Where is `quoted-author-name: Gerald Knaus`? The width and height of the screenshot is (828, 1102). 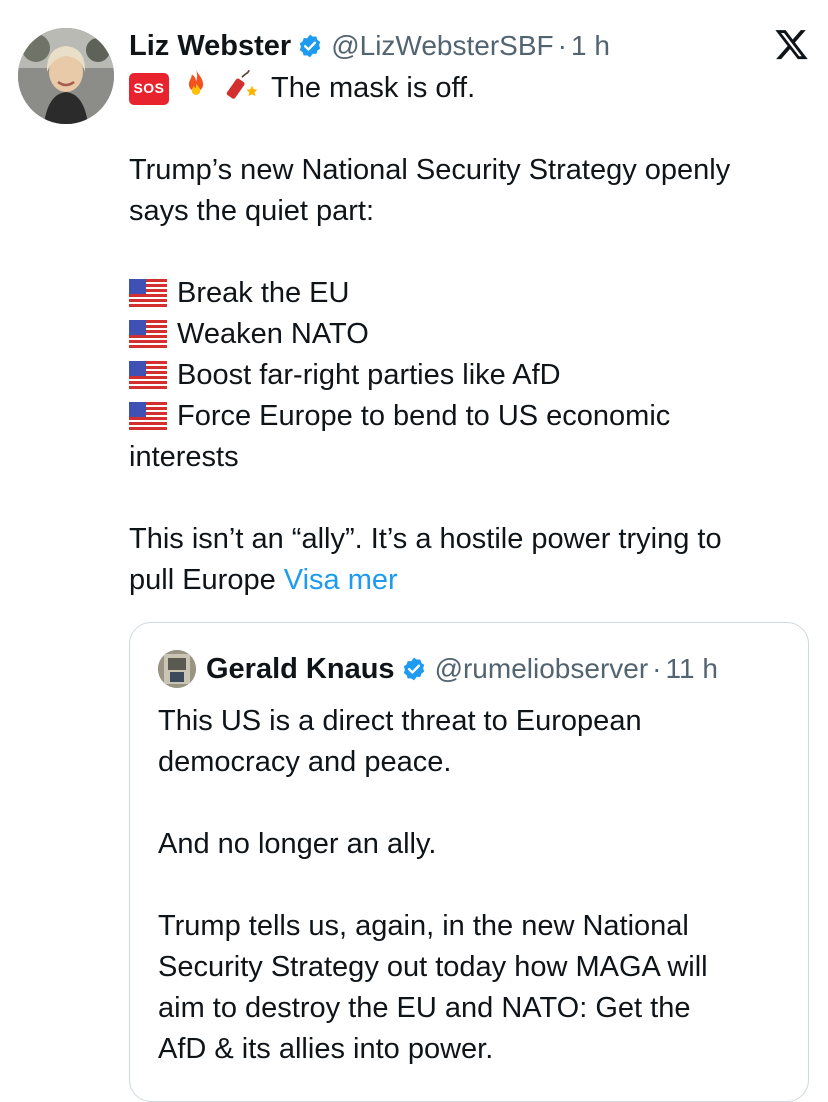
quoted-author-name: Gerald Knaus is located at coordinates (300, 669).